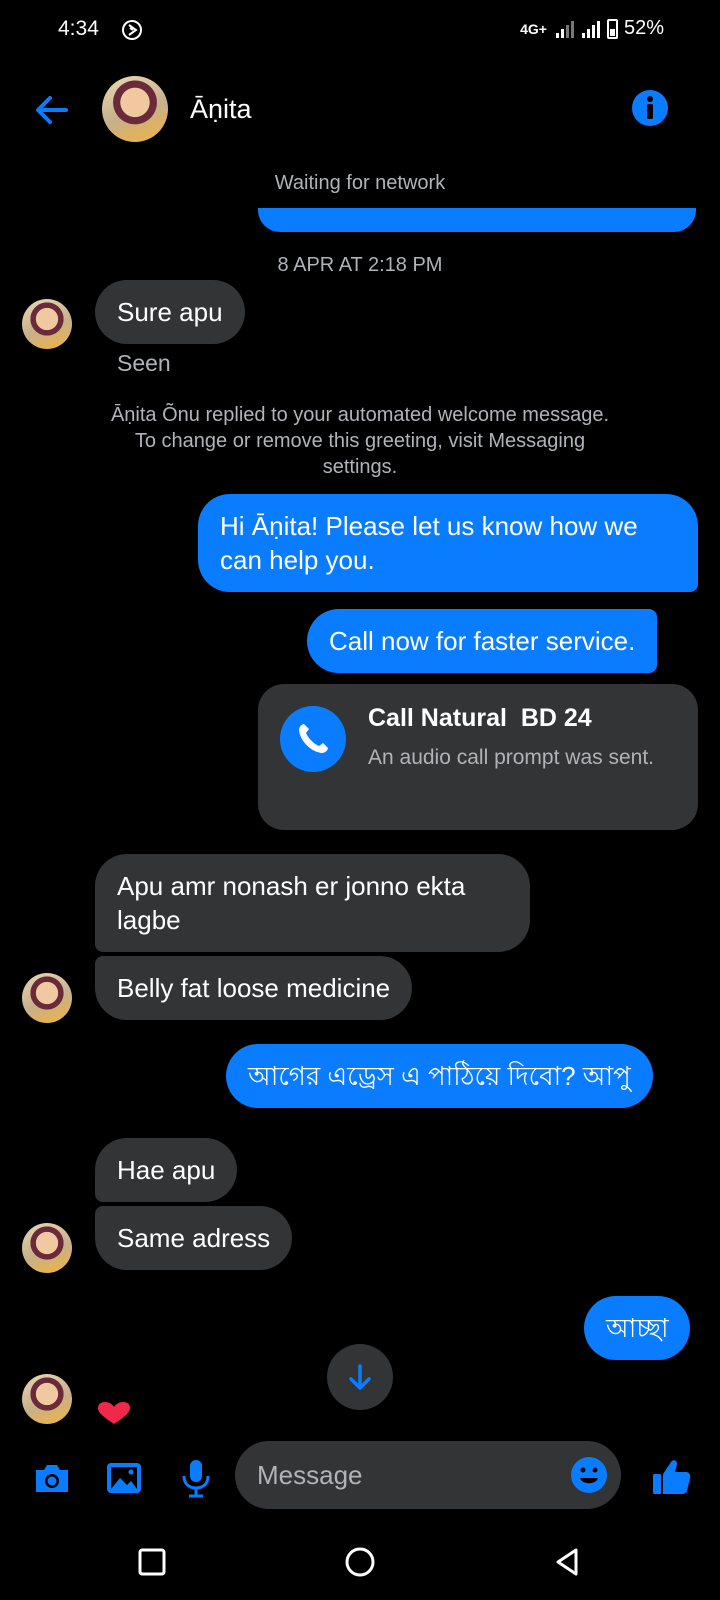 The image size is (720, 1600). What do you see at coordinates (196, 1478) in the screenshot?
I see `microphone-icon` at bounding box center [196, 1478].